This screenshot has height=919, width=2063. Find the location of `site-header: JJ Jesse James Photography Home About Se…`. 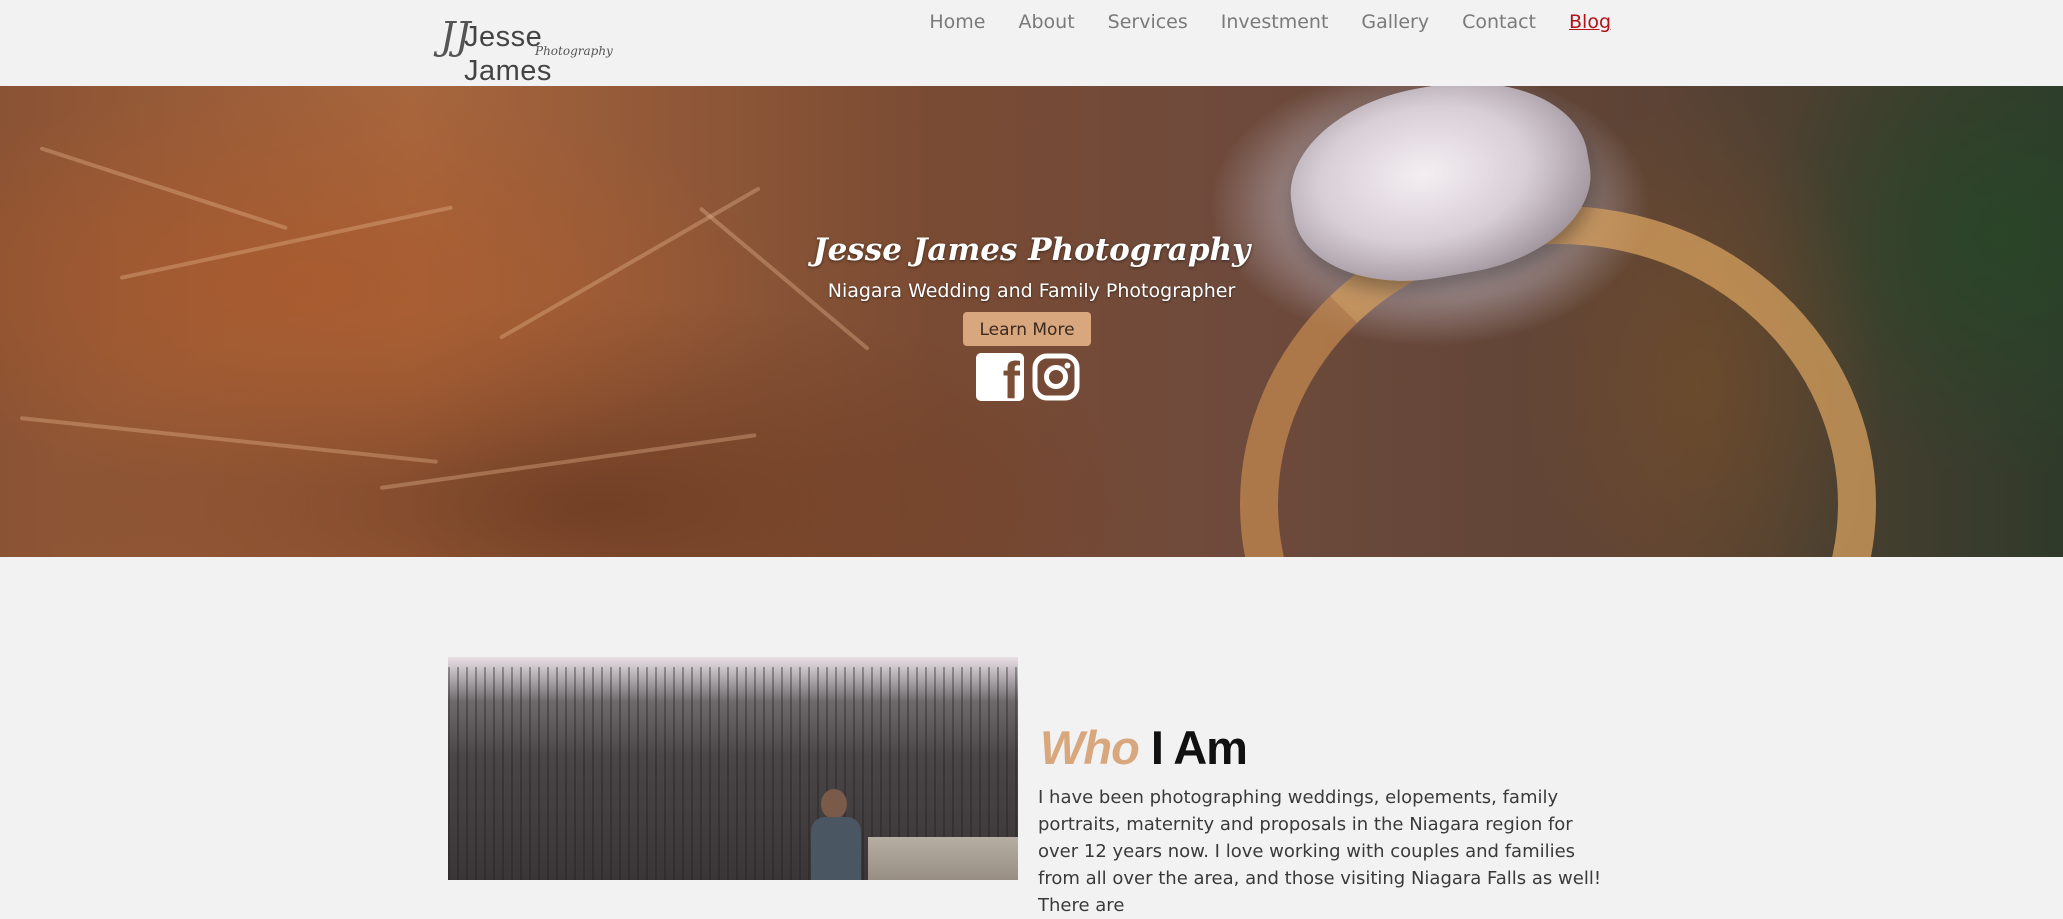

site-header: JJ Jesse James Photography Home About Se… is located at coordinates (1031, 43).